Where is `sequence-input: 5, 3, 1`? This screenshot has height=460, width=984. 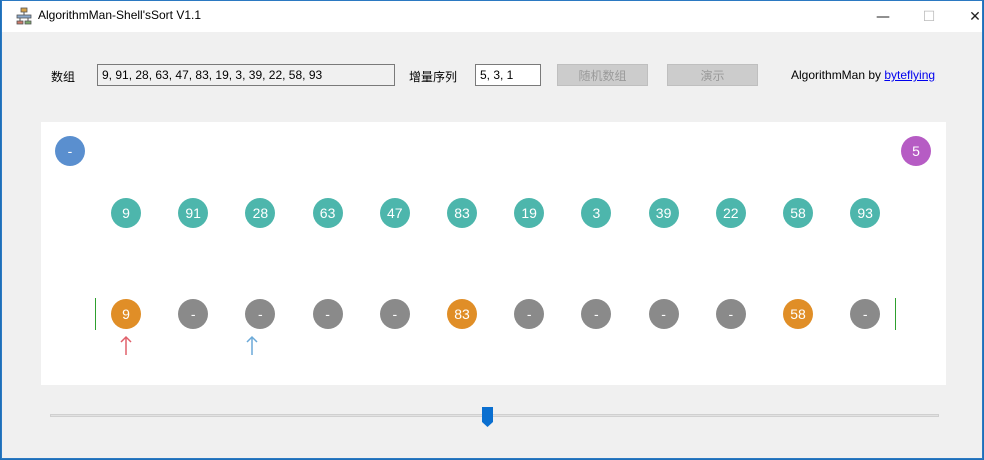
sequence-input: 5, 3, 1 is located at coordinates (508, 75).